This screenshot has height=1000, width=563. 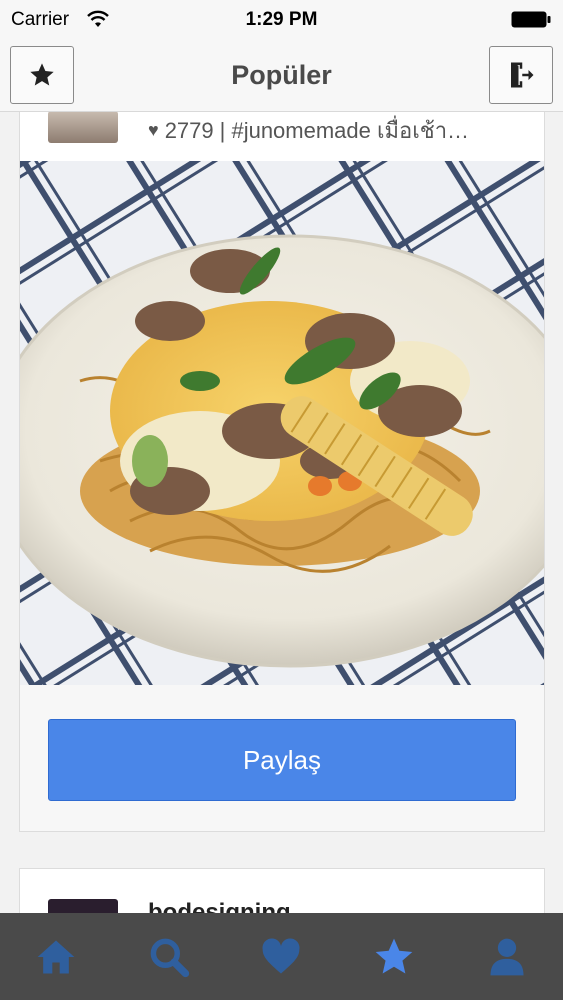 I want to click on tab-home, so click(x=56, y=956).